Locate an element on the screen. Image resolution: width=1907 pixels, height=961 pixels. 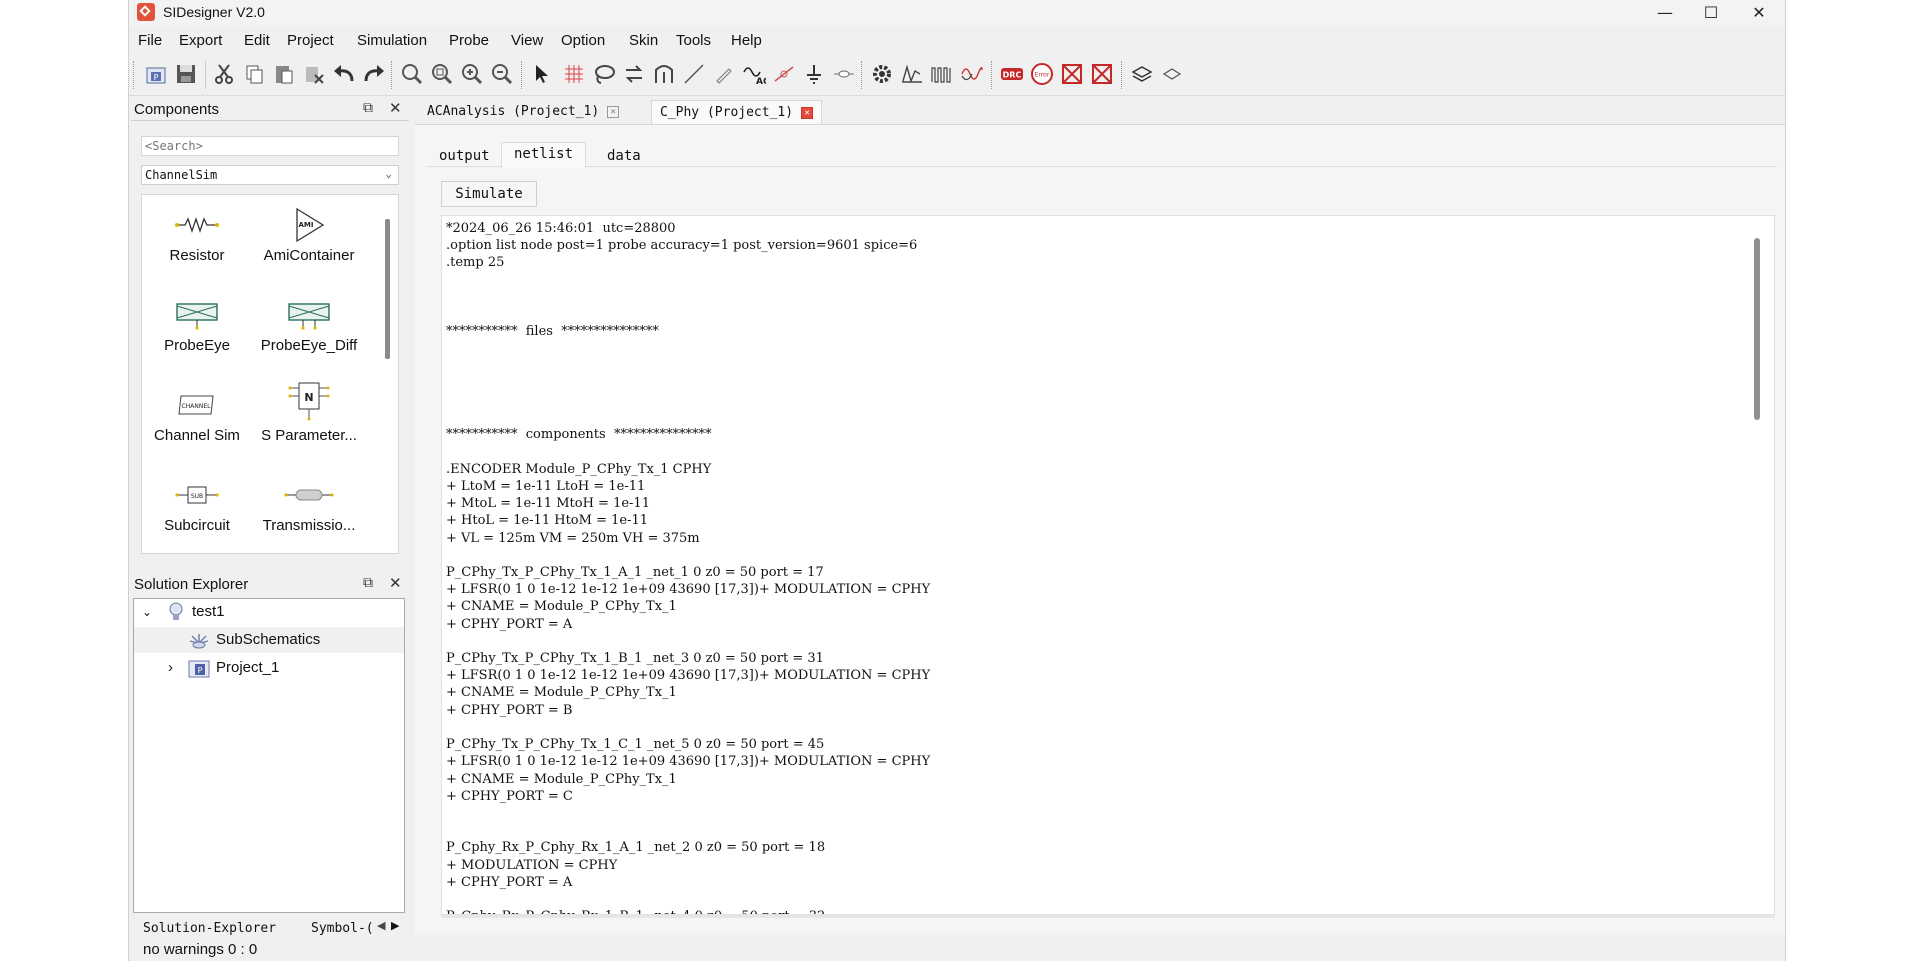
cut-icon is located at coordinates (224, 74).